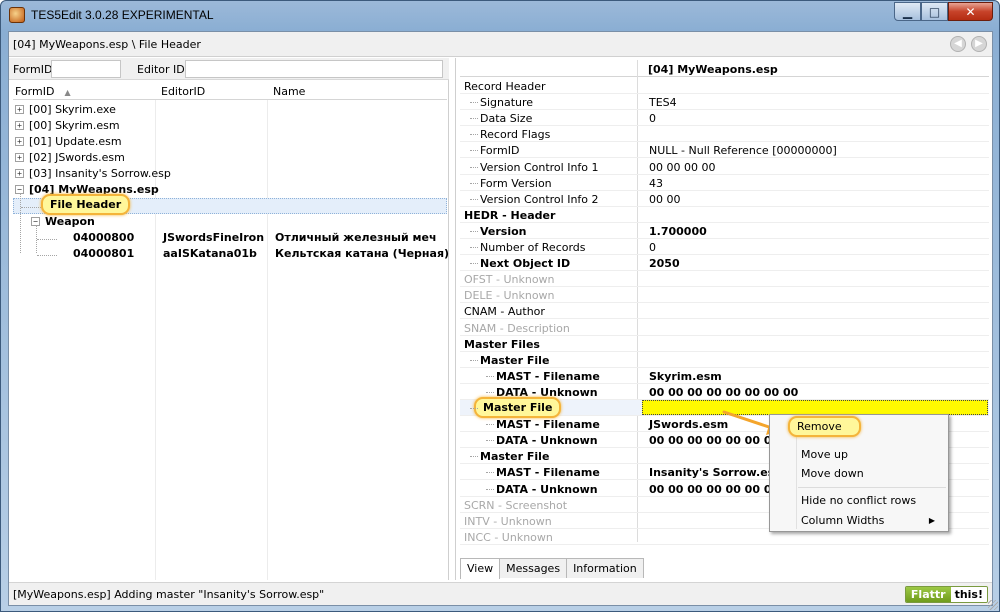  I want to click on column-formid: FormID ▲, so click(43, 91).